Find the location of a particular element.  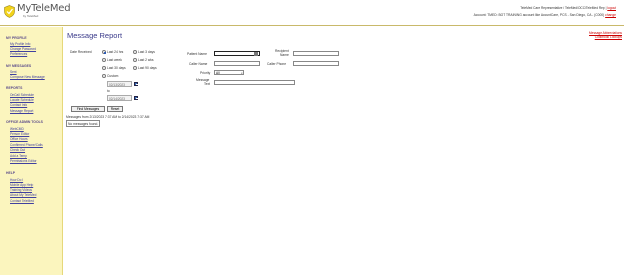

radio-last-2-wks is located at coordinates (135, 60).